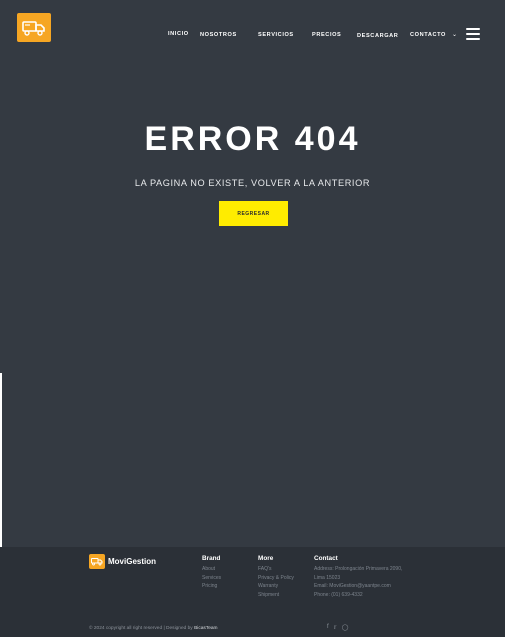 The height and width of the screenshot is (637, 505). Describe the element at coordinates (326, 558) in the screenshot. I see `footer-col-title: Contact` at that location.